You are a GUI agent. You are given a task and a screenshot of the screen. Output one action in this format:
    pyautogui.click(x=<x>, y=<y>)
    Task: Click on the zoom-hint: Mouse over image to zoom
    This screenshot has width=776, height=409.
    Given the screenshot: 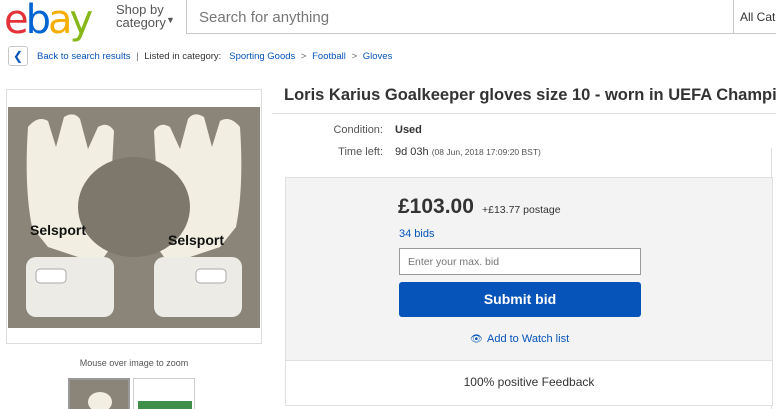 What is the action you would take?
    pyautogui.click(x=134, y=363)
    